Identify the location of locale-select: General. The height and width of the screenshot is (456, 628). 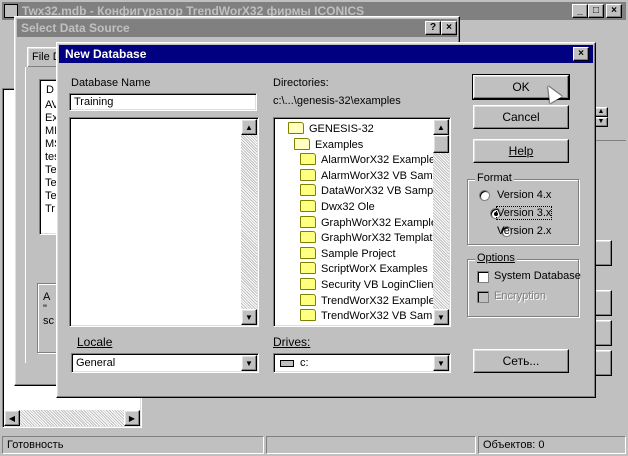
(165, 363).